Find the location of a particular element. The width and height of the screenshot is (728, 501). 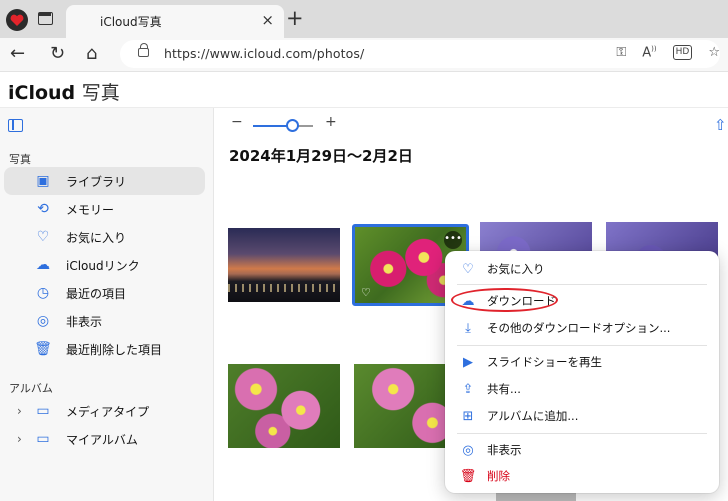

reload-icon: ↻ is located at coordinates (57, 53).